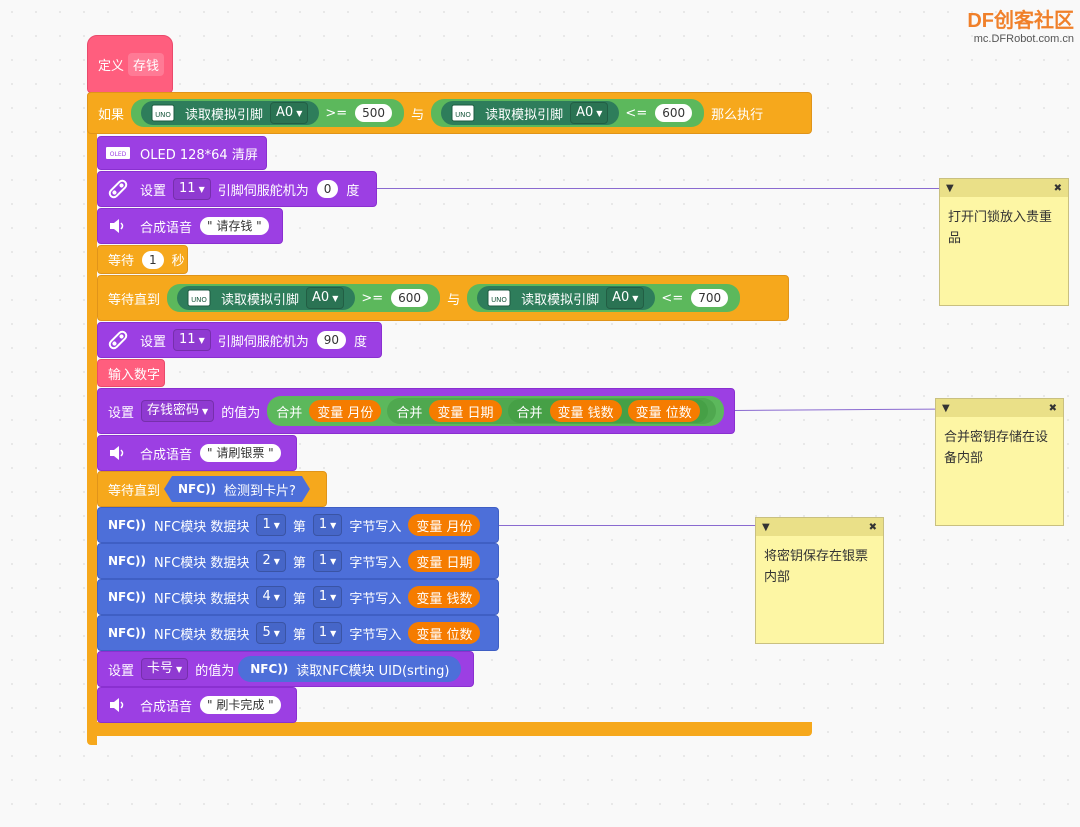 The image size is (1080, 827). Describe the element at coordinates (737, 115) in the screenshot. I see `then-label: 那么执行` at that location.